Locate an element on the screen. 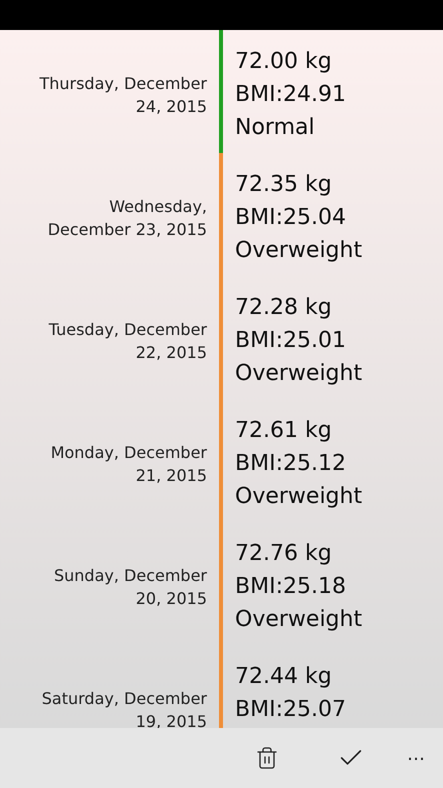  entry-date: Monday, December 21, 2015 is located at coordinates (128, 464).